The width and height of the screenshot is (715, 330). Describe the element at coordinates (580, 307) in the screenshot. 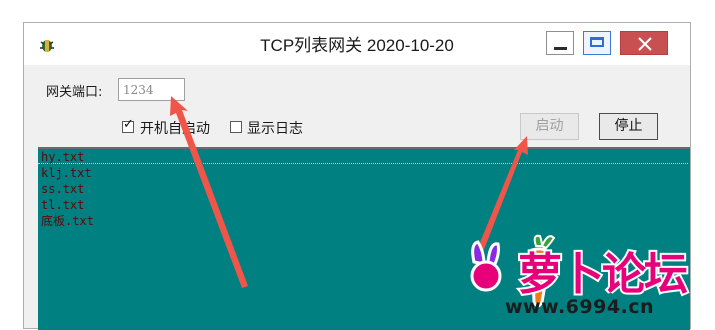

I see `watermark-domain: www.6994.cn` at that location.